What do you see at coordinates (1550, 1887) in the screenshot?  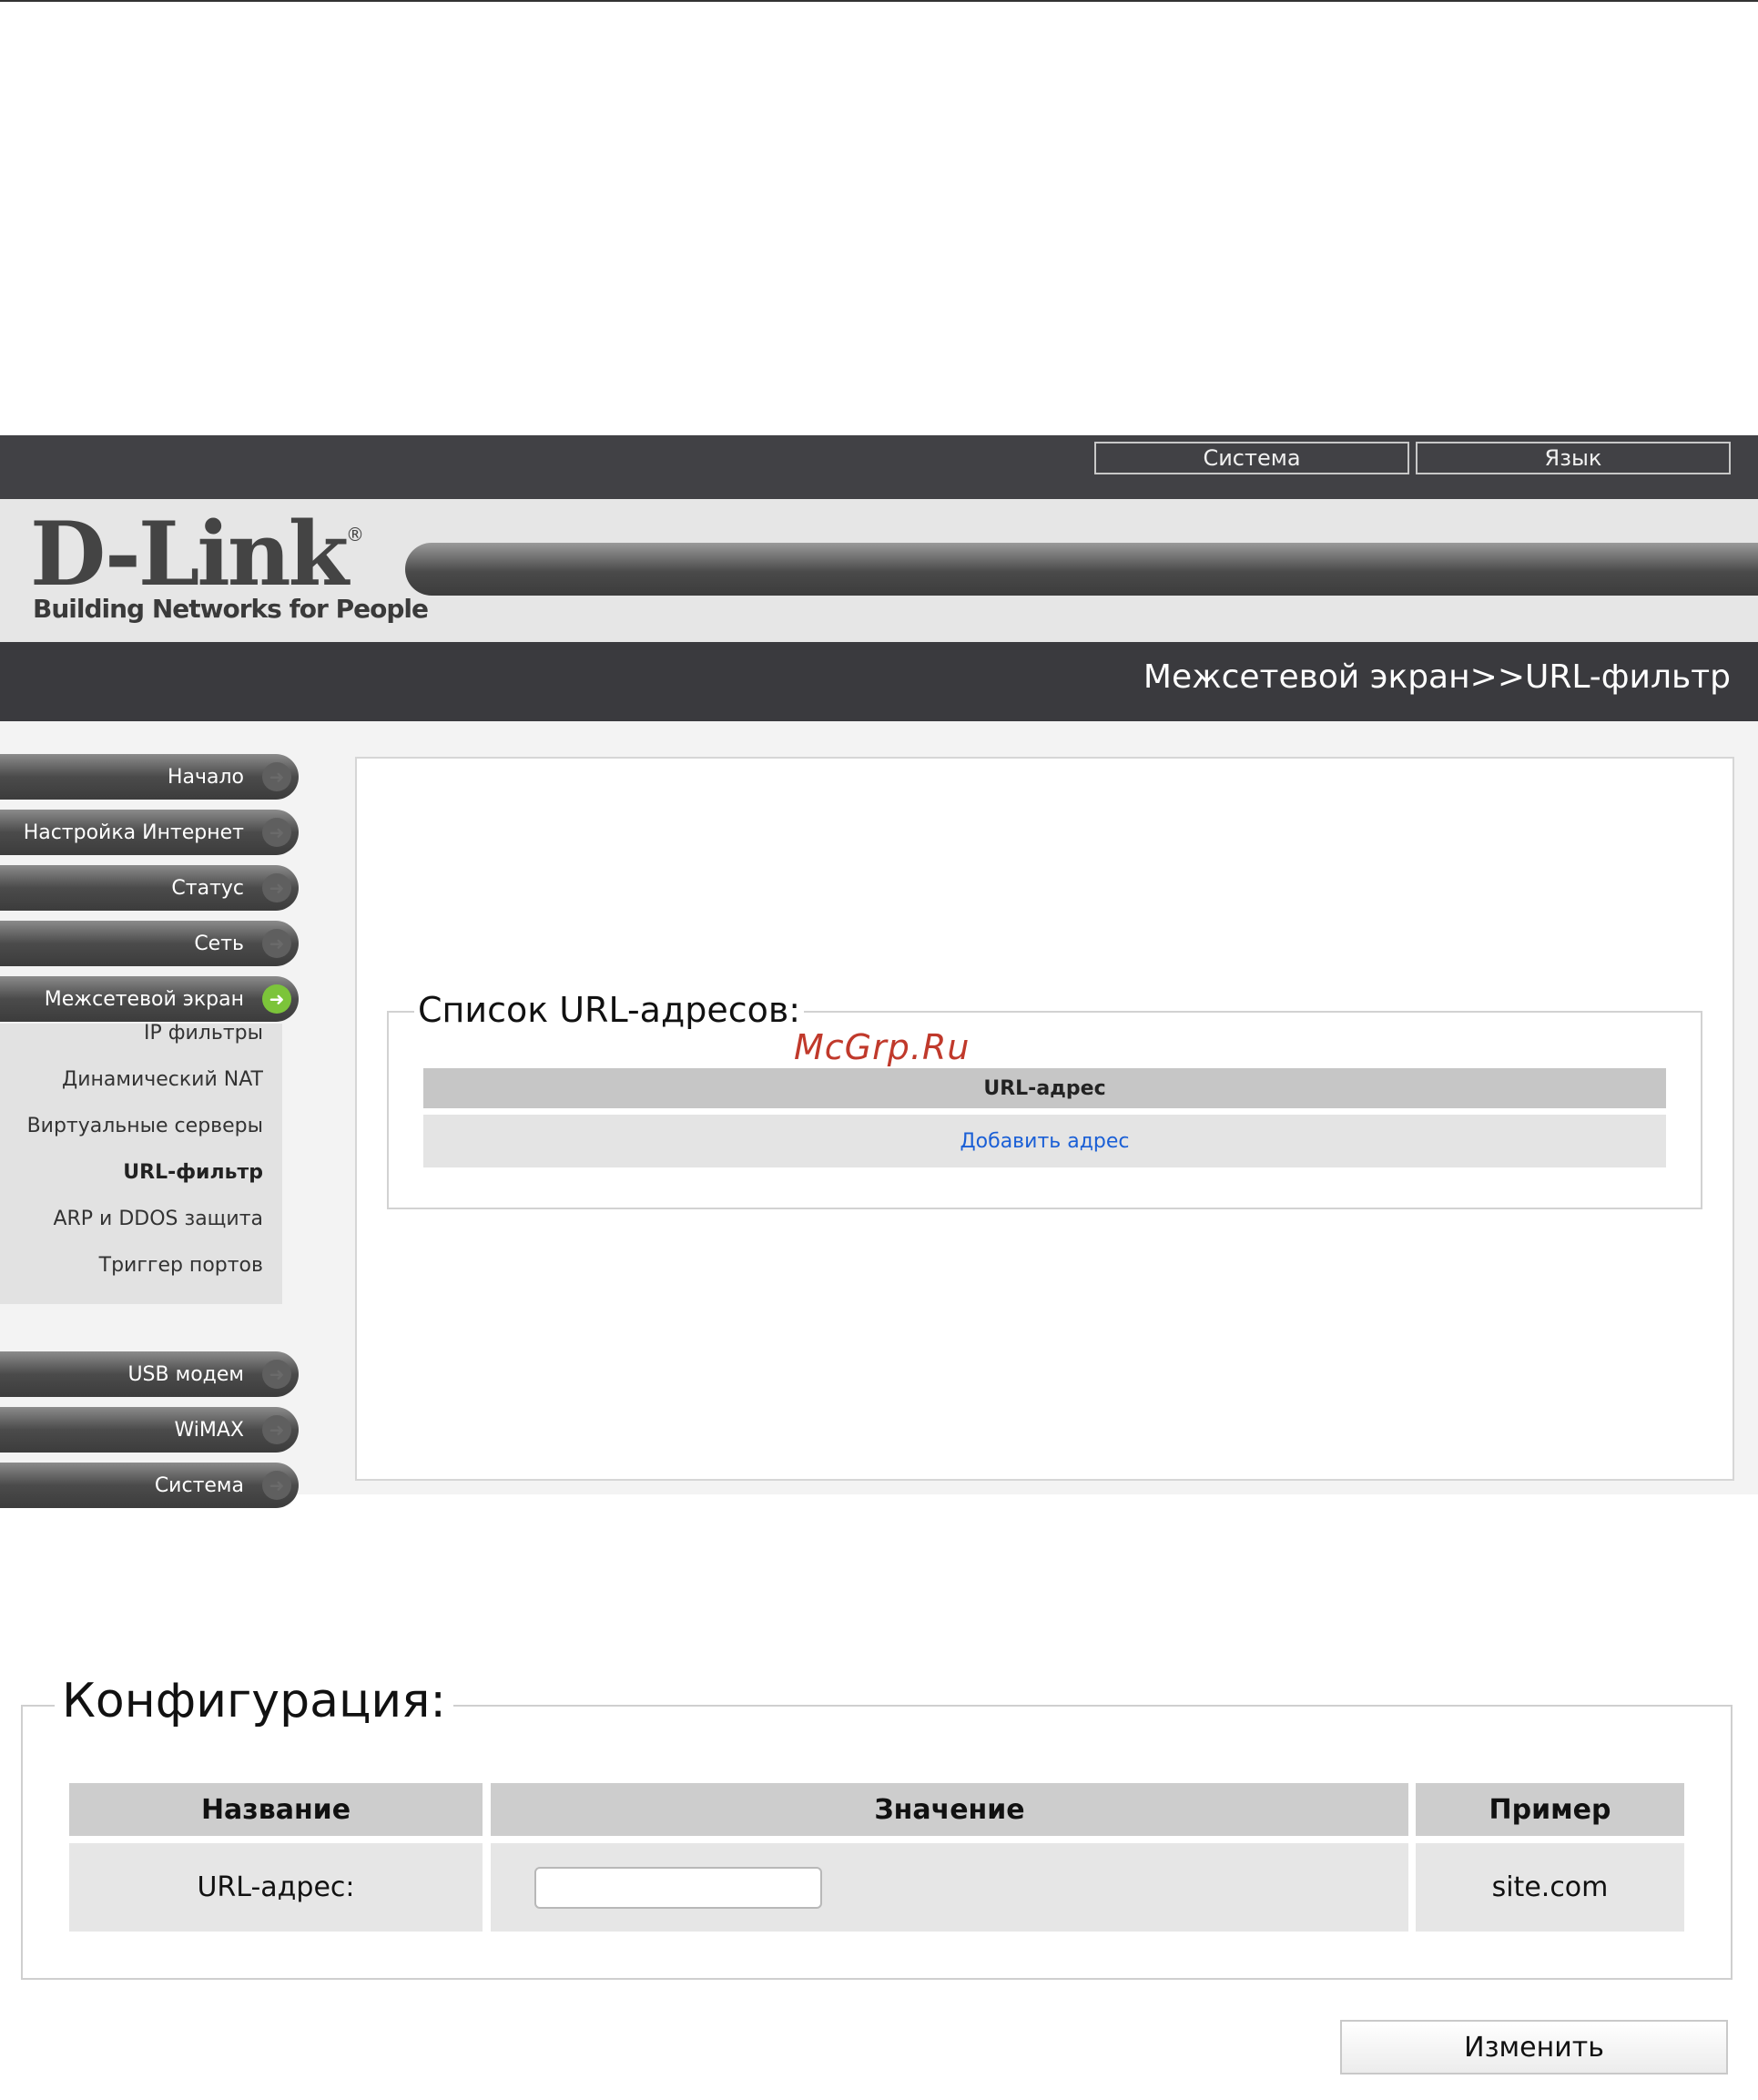 I see `row-example: site.com` at bounding box center [1550, 1887].